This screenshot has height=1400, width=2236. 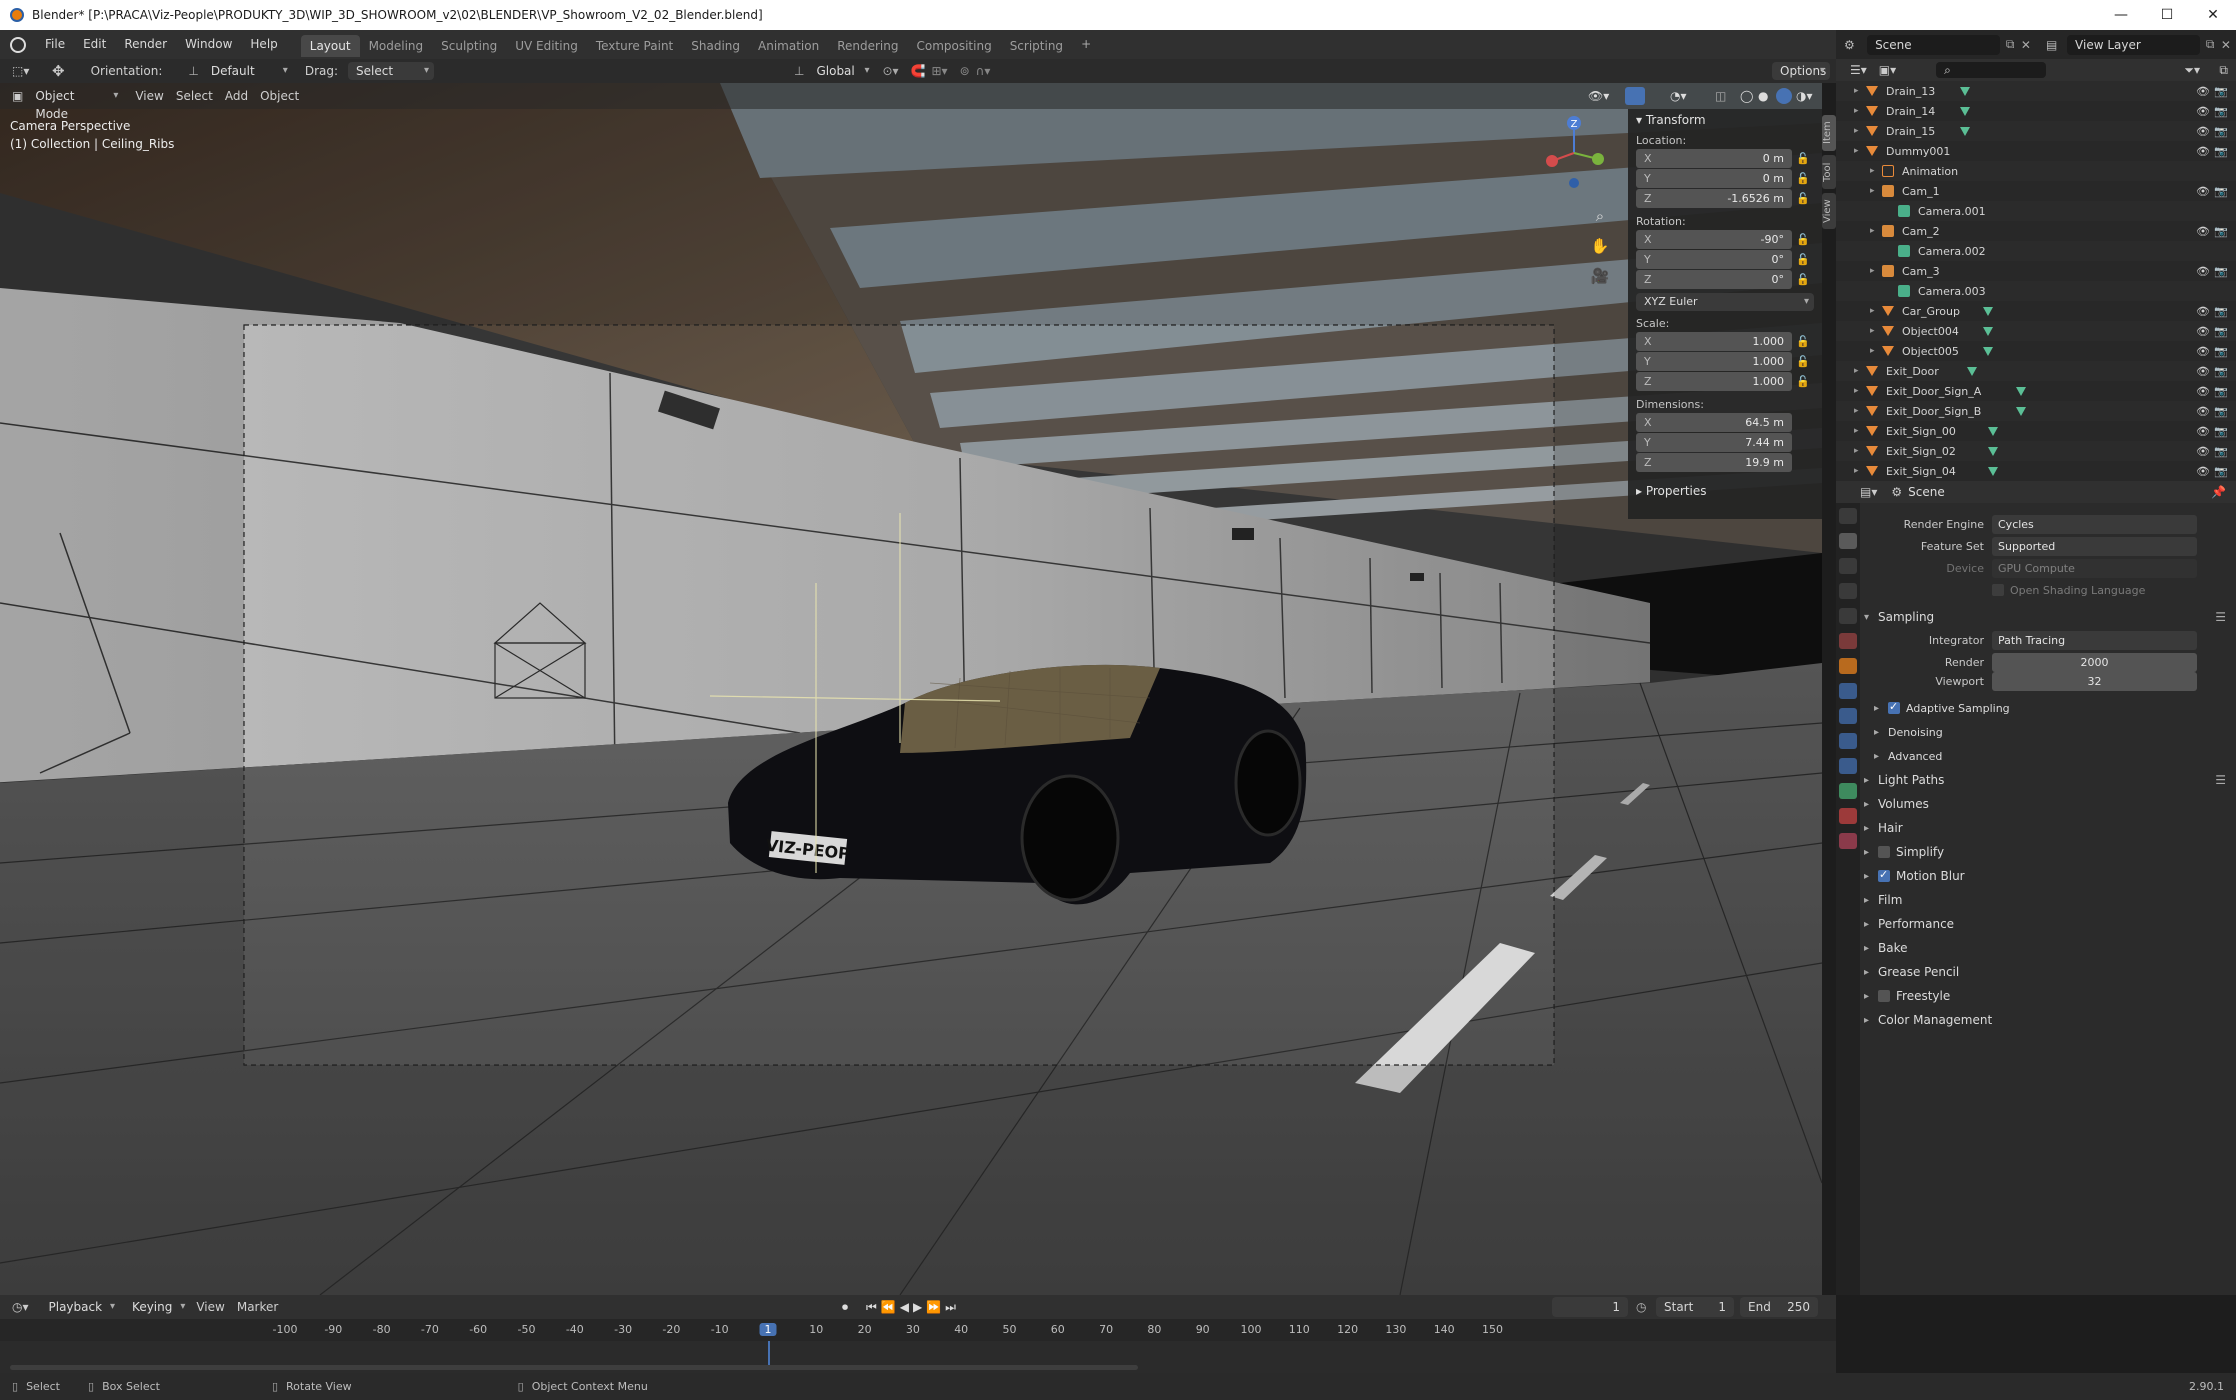 What do you see at coordinates (1746, 96) in the screenshot?
I see `wireframe-shading-icon: ◯` at bounding box center [1746, 96].